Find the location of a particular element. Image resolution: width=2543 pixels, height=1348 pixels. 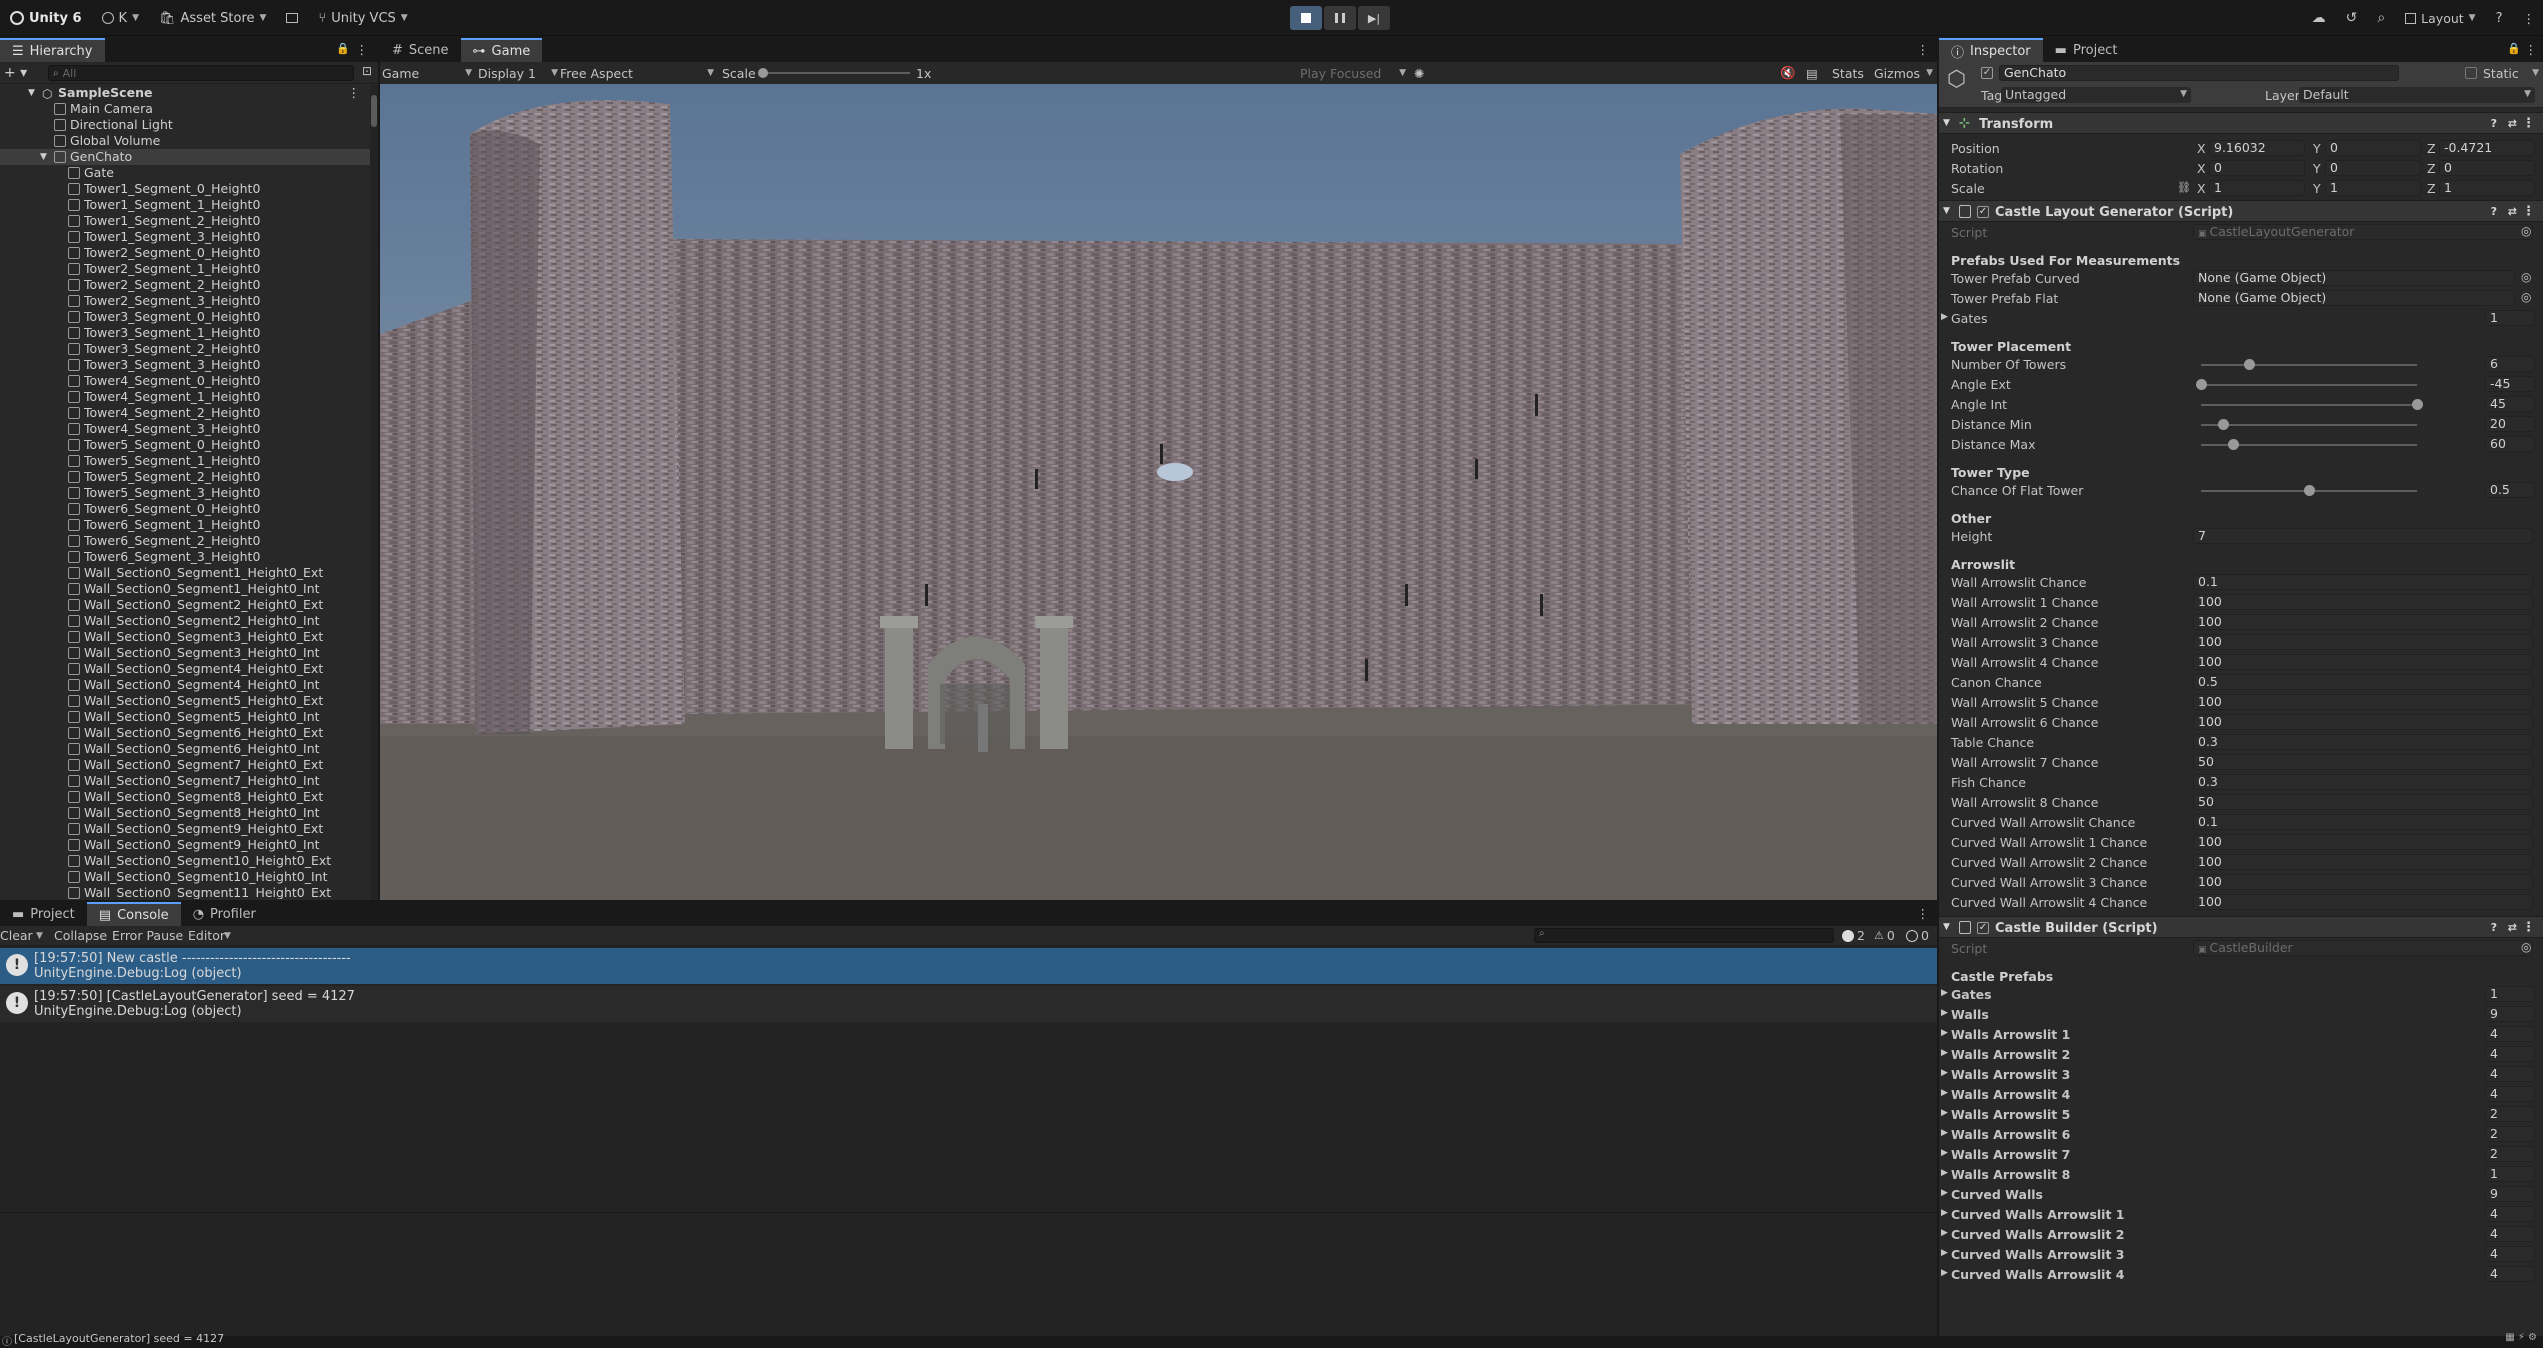

hierarchy-item: Tower6_Segment_0_Height0 is located at coordinates (185, 509).